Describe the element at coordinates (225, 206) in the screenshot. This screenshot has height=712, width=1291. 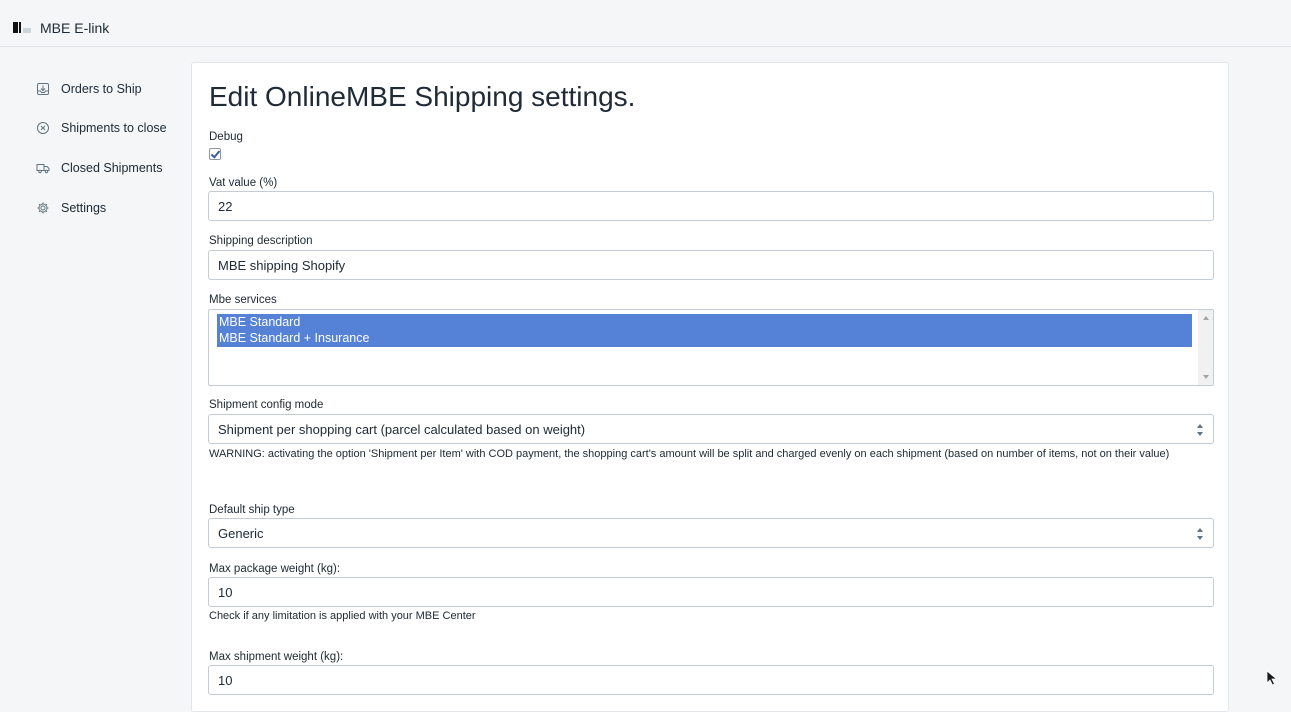
I see `vat-value: 22` at that location.